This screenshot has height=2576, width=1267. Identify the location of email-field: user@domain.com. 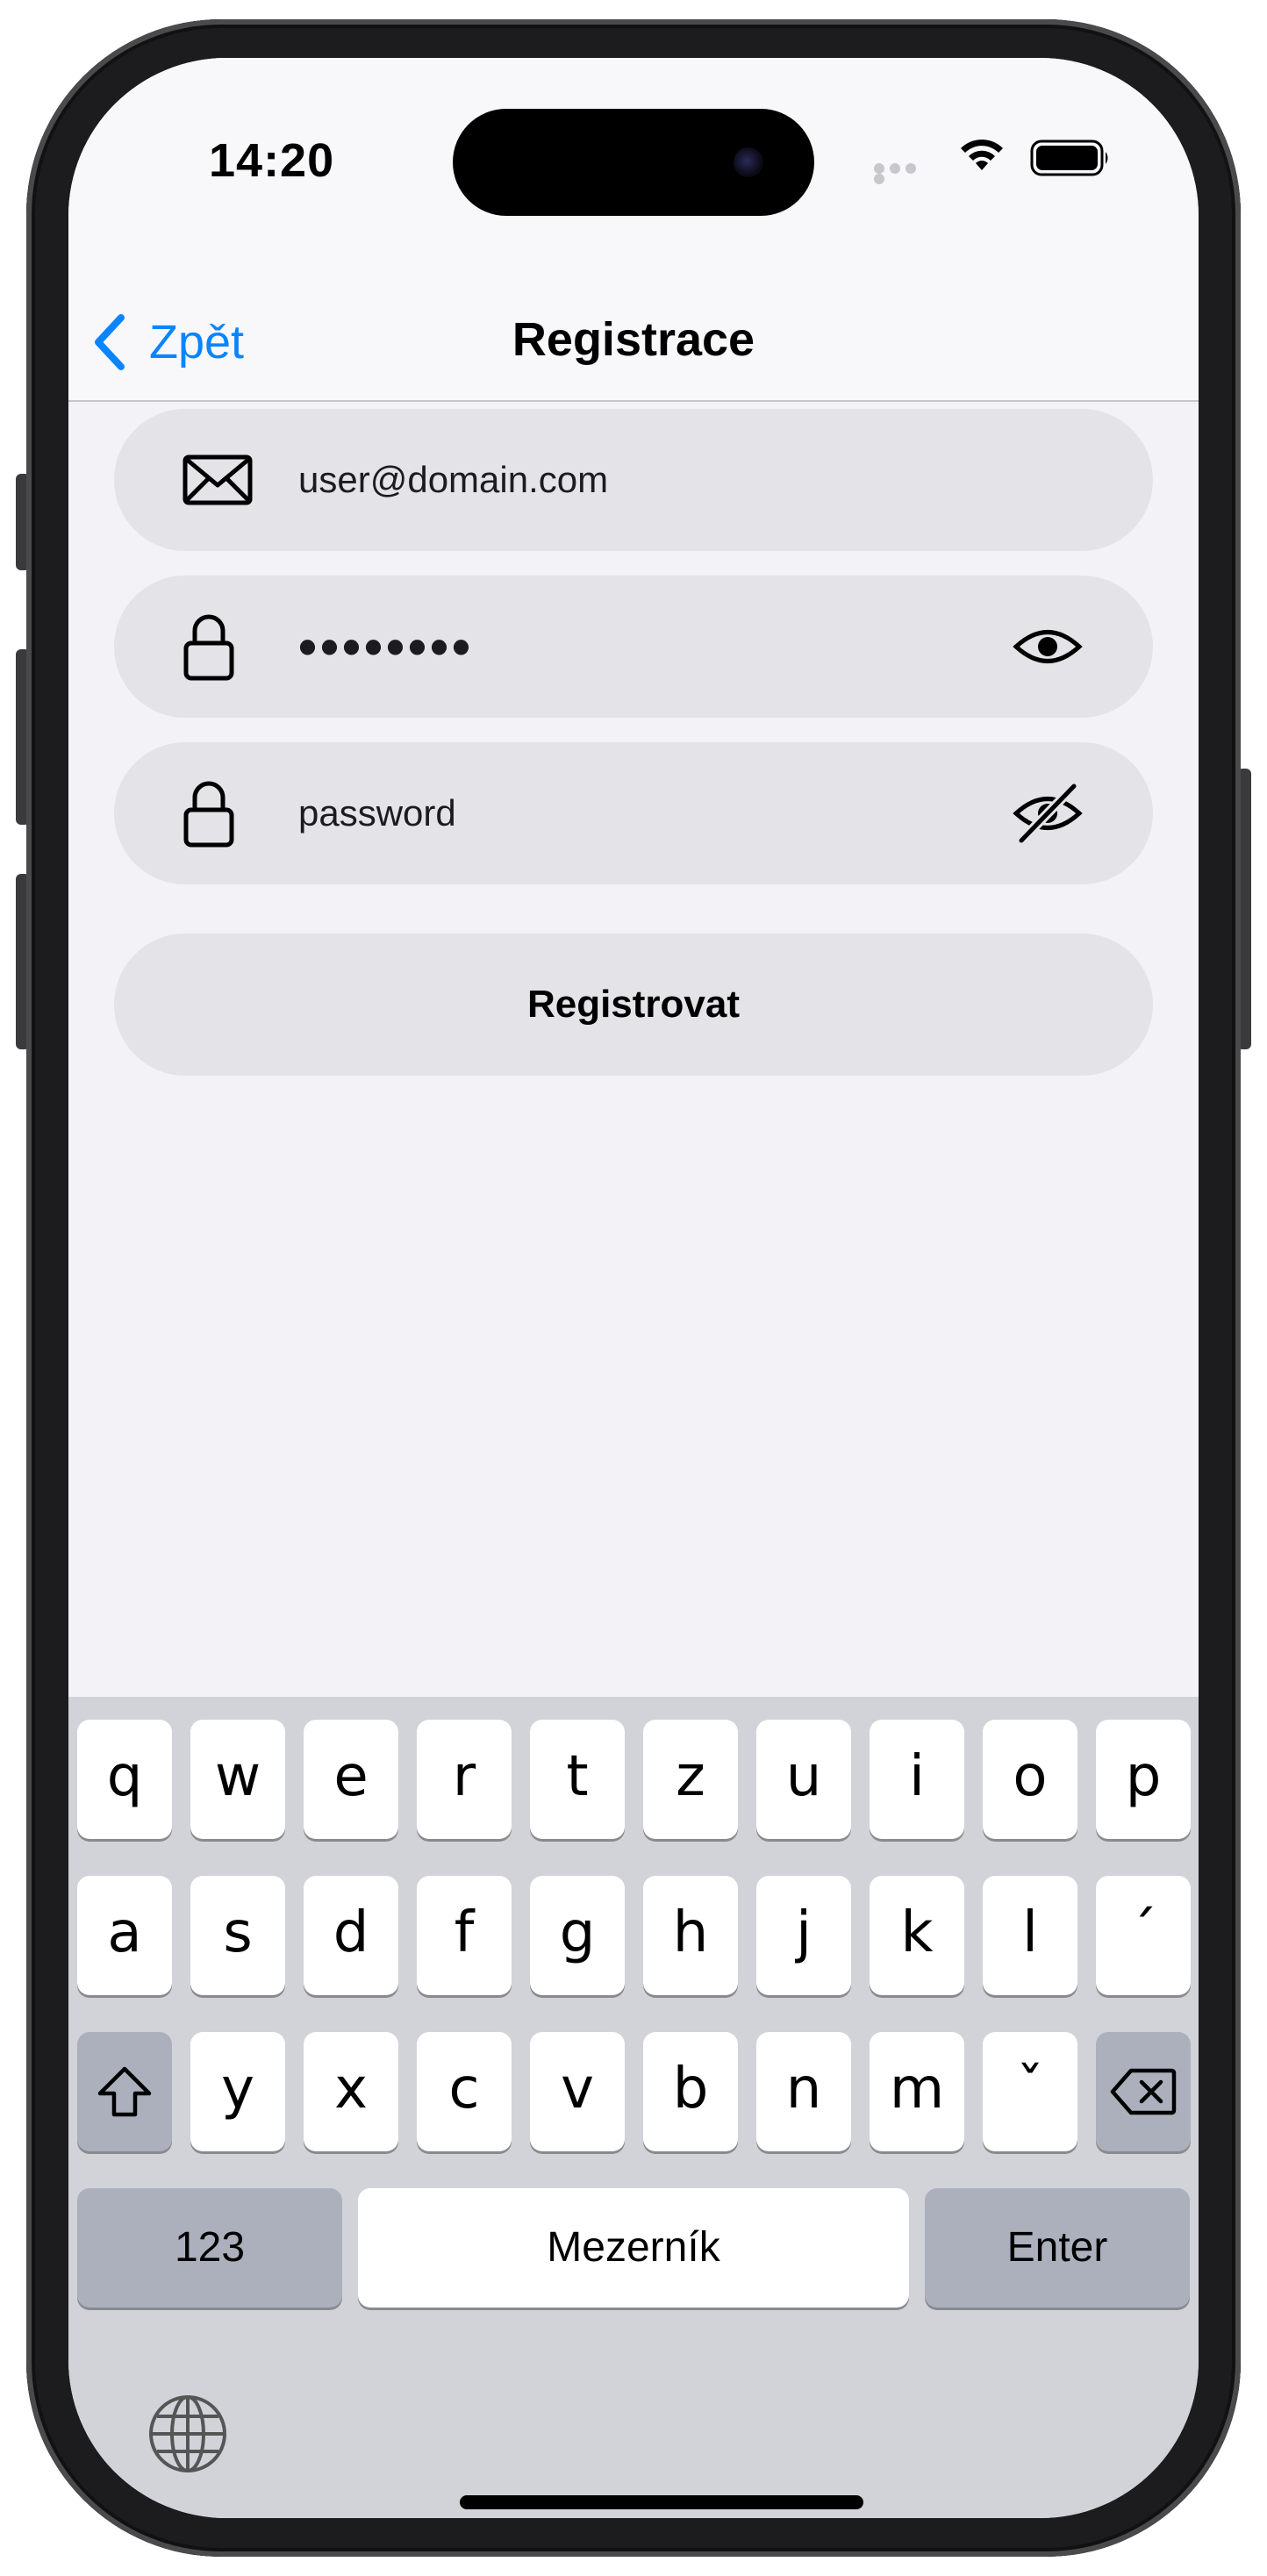
(633, 480).